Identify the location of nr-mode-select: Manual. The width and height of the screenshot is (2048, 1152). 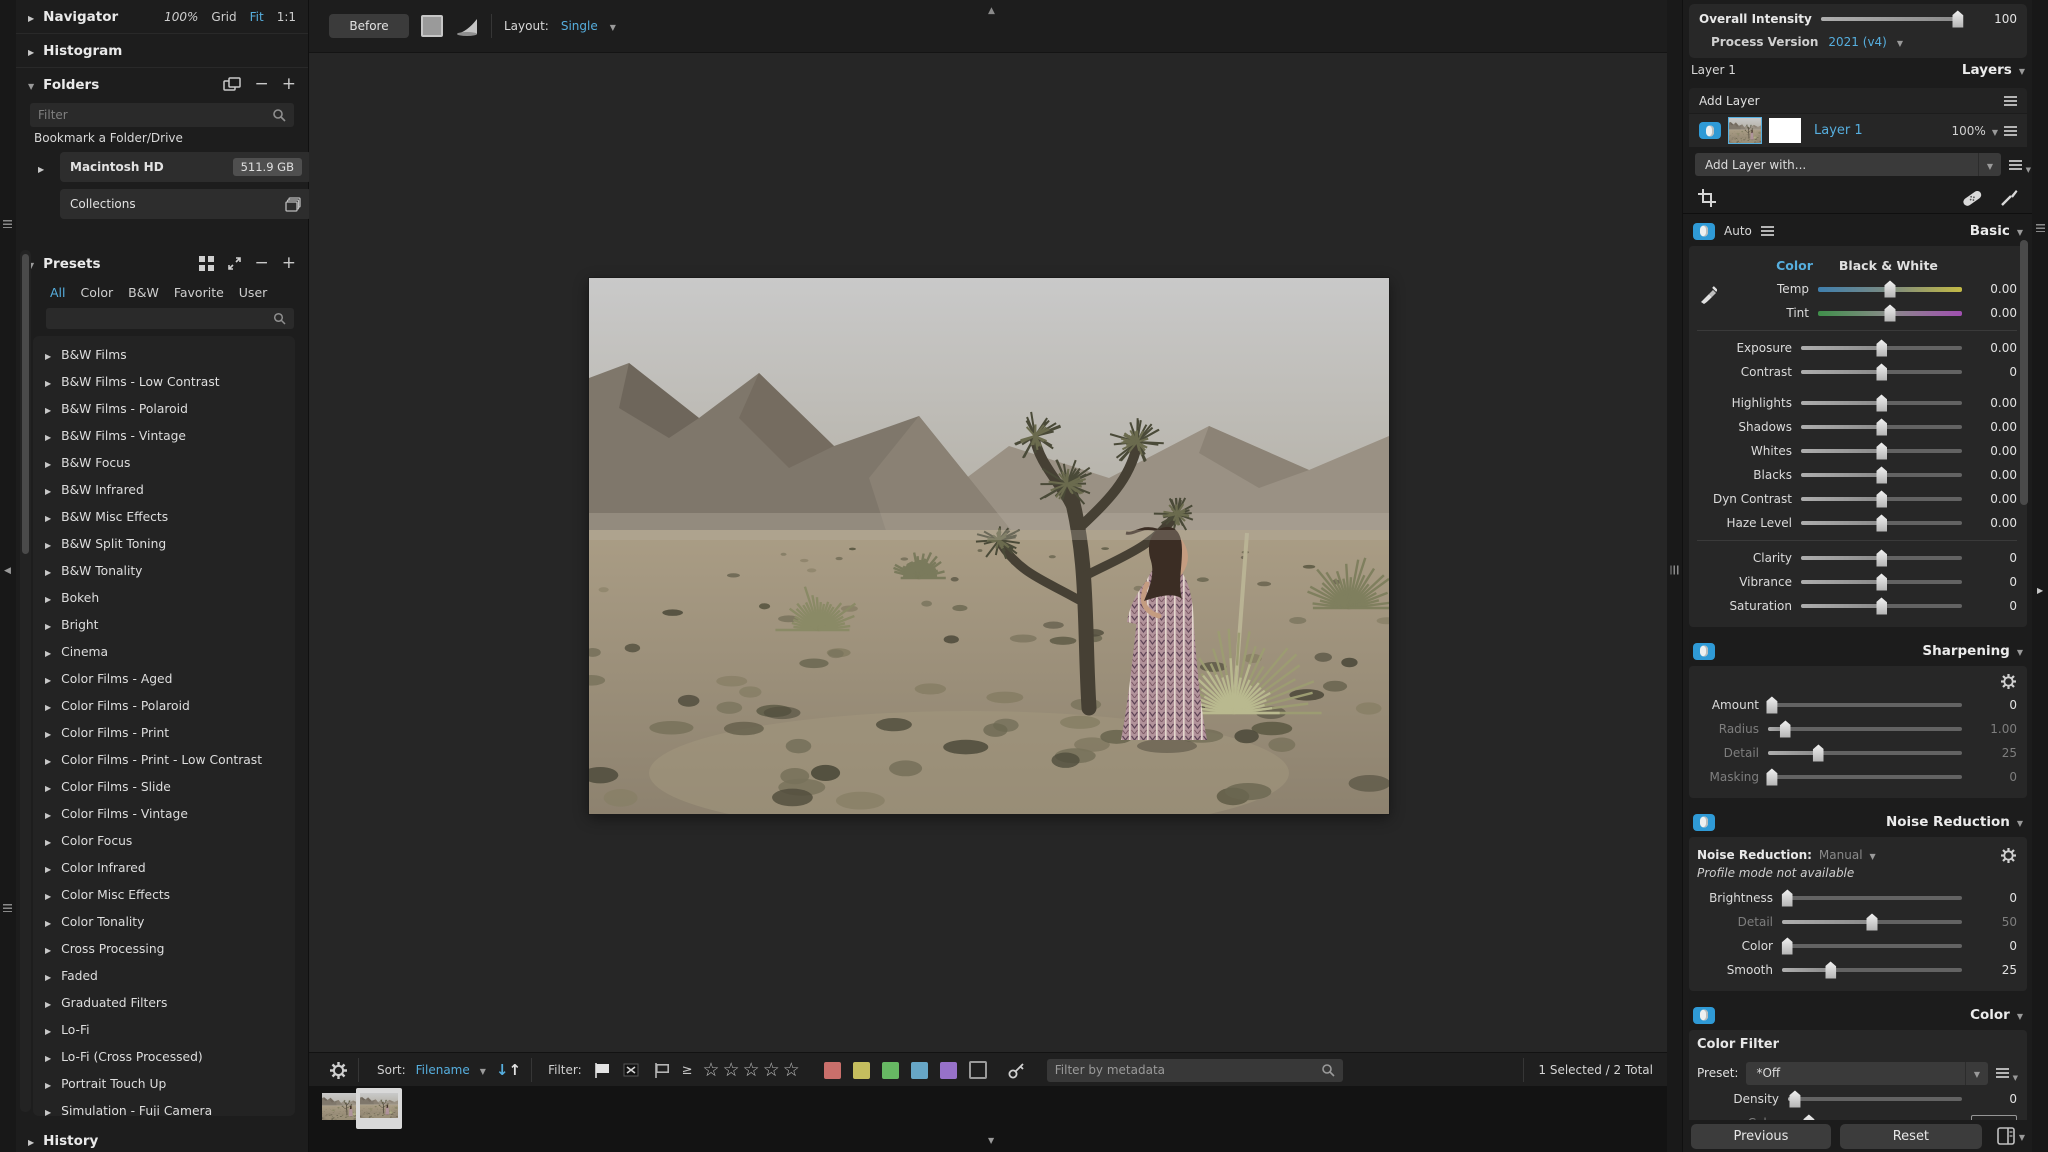
(1841, 855).